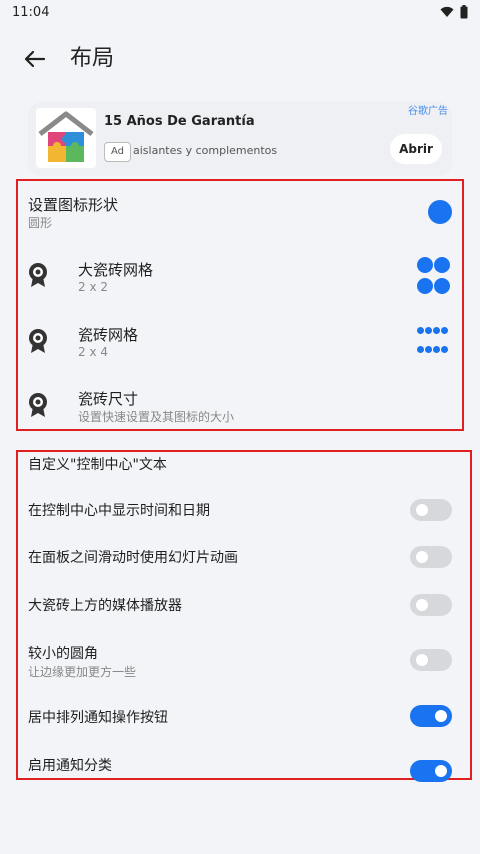  What do you see at coordinates (431, 605) in the screenshot?
I see `media-player-toggle` at bounding box center [431, 605].